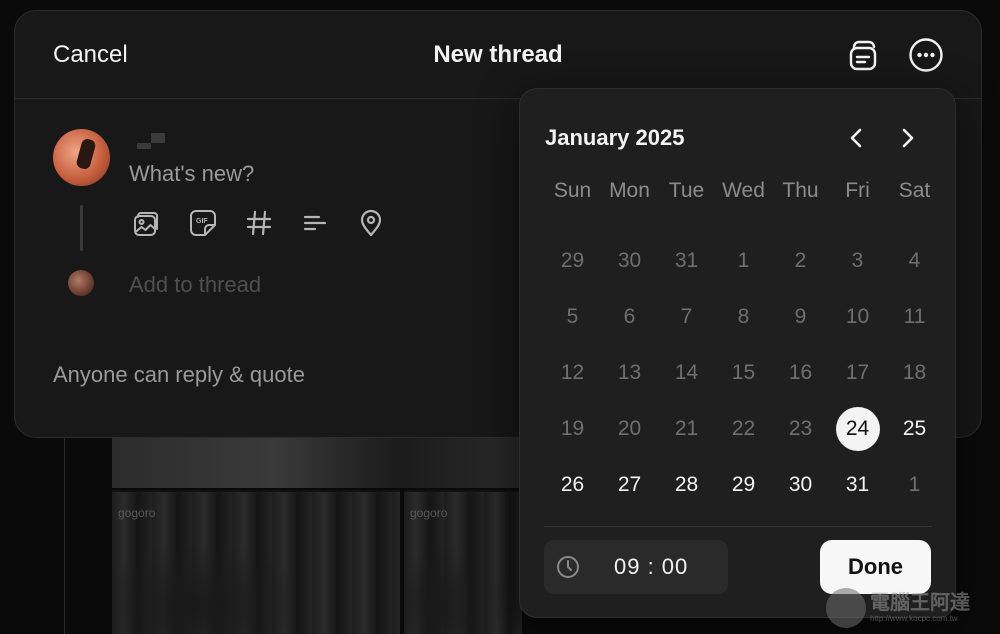  What do you see at coordinates (498, 54) in the screenshot?
I see `page-title: New thread` at bounding box center [498, 54].